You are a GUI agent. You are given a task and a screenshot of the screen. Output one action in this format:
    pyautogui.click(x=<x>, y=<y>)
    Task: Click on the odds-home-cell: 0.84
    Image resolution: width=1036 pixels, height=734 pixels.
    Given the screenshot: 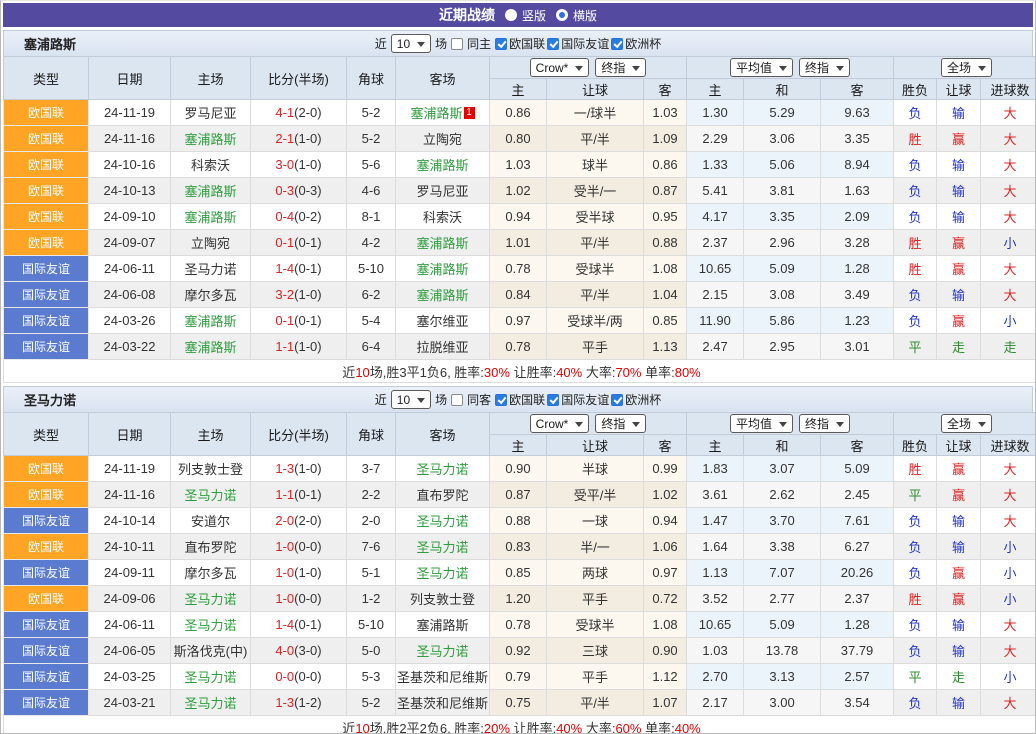 What is the action you would take?
    pyautogui.click(x=518, y=294)
    